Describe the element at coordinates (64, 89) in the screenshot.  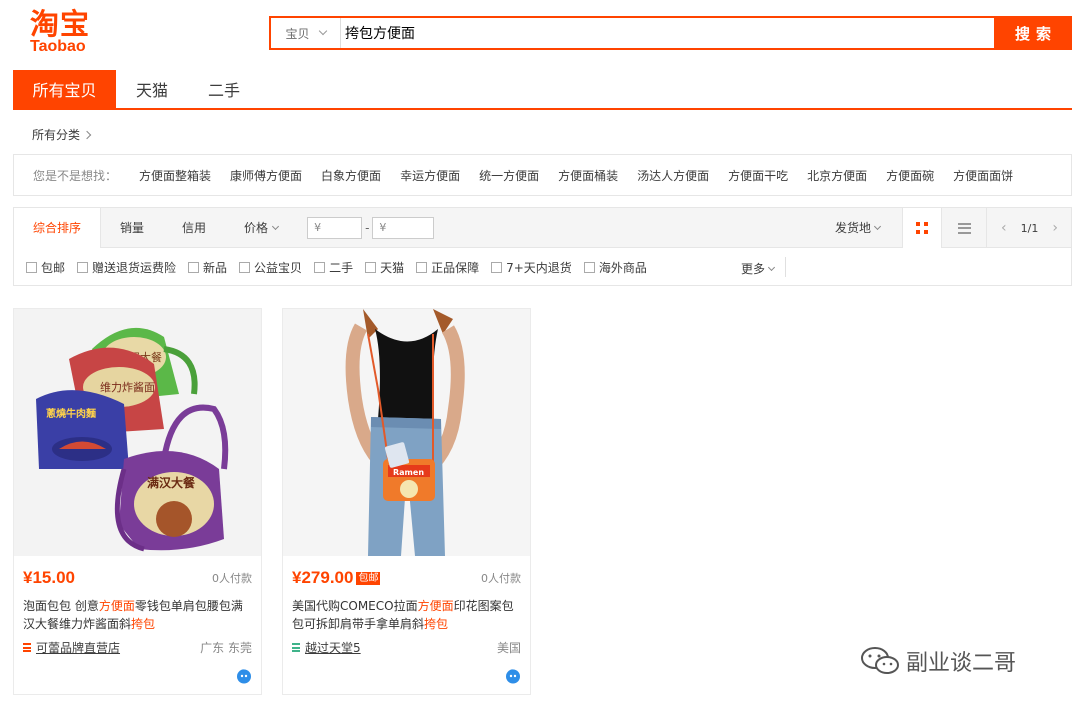
I see `tab-all-items: 所有宝贝` at that location.